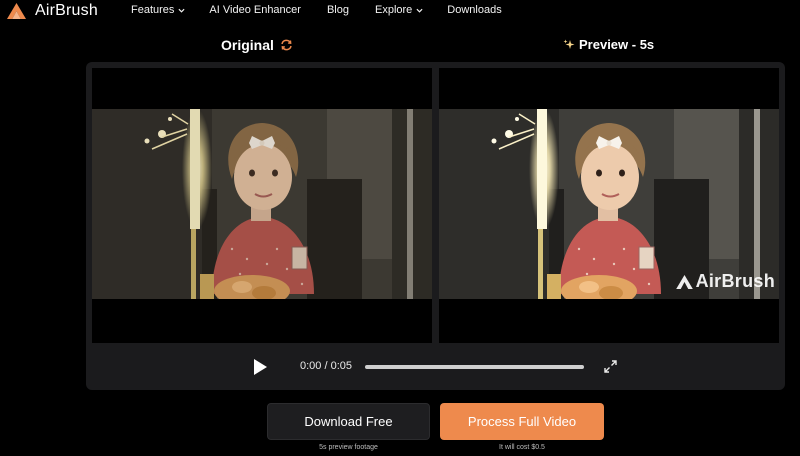  I want to click on progress-bar, so click(474, 367).